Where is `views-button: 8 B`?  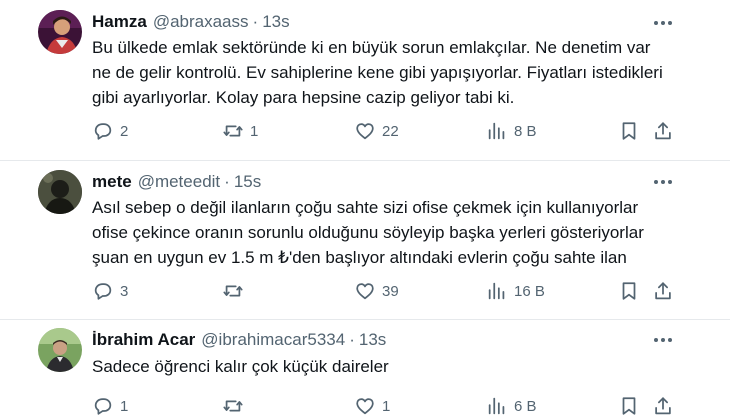
views-button: 8 B is located at coordinates (511, 131).